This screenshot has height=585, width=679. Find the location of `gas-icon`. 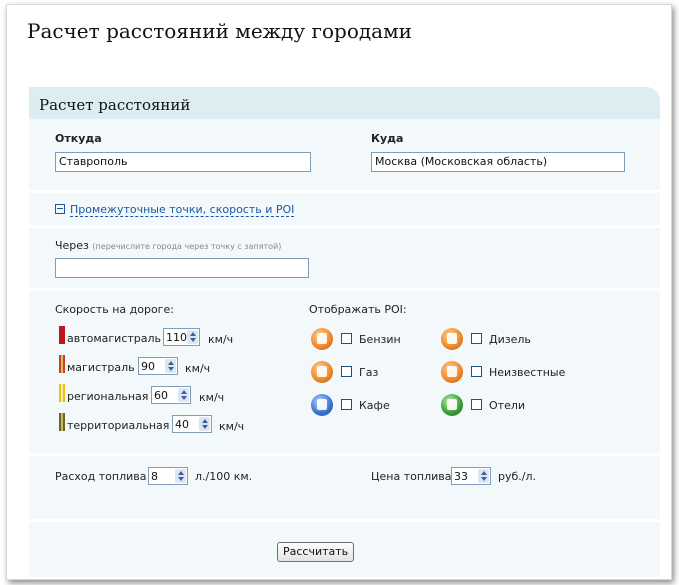

gas-icon is located at coordinates (322, 372).